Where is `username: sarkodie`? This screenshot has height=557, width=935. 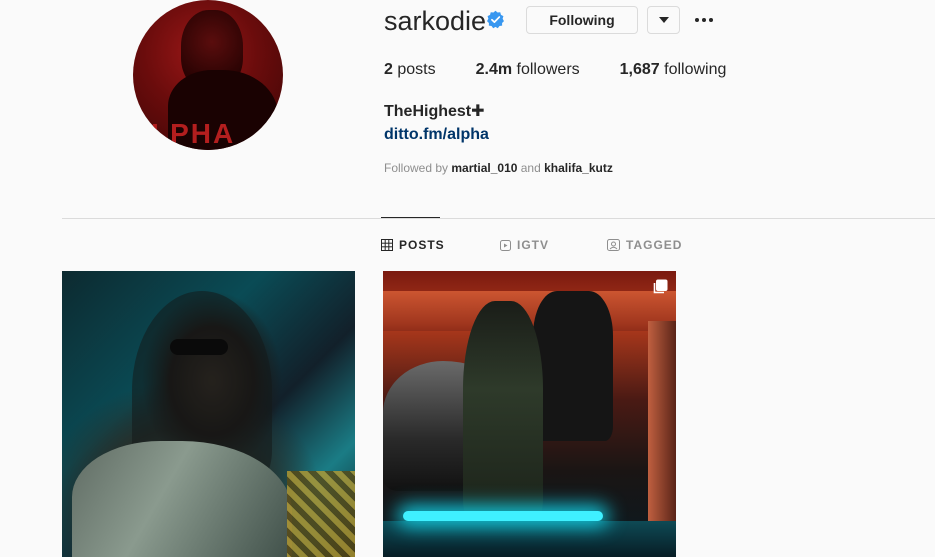
username: sarkodie is located at coordinates (435, 21).